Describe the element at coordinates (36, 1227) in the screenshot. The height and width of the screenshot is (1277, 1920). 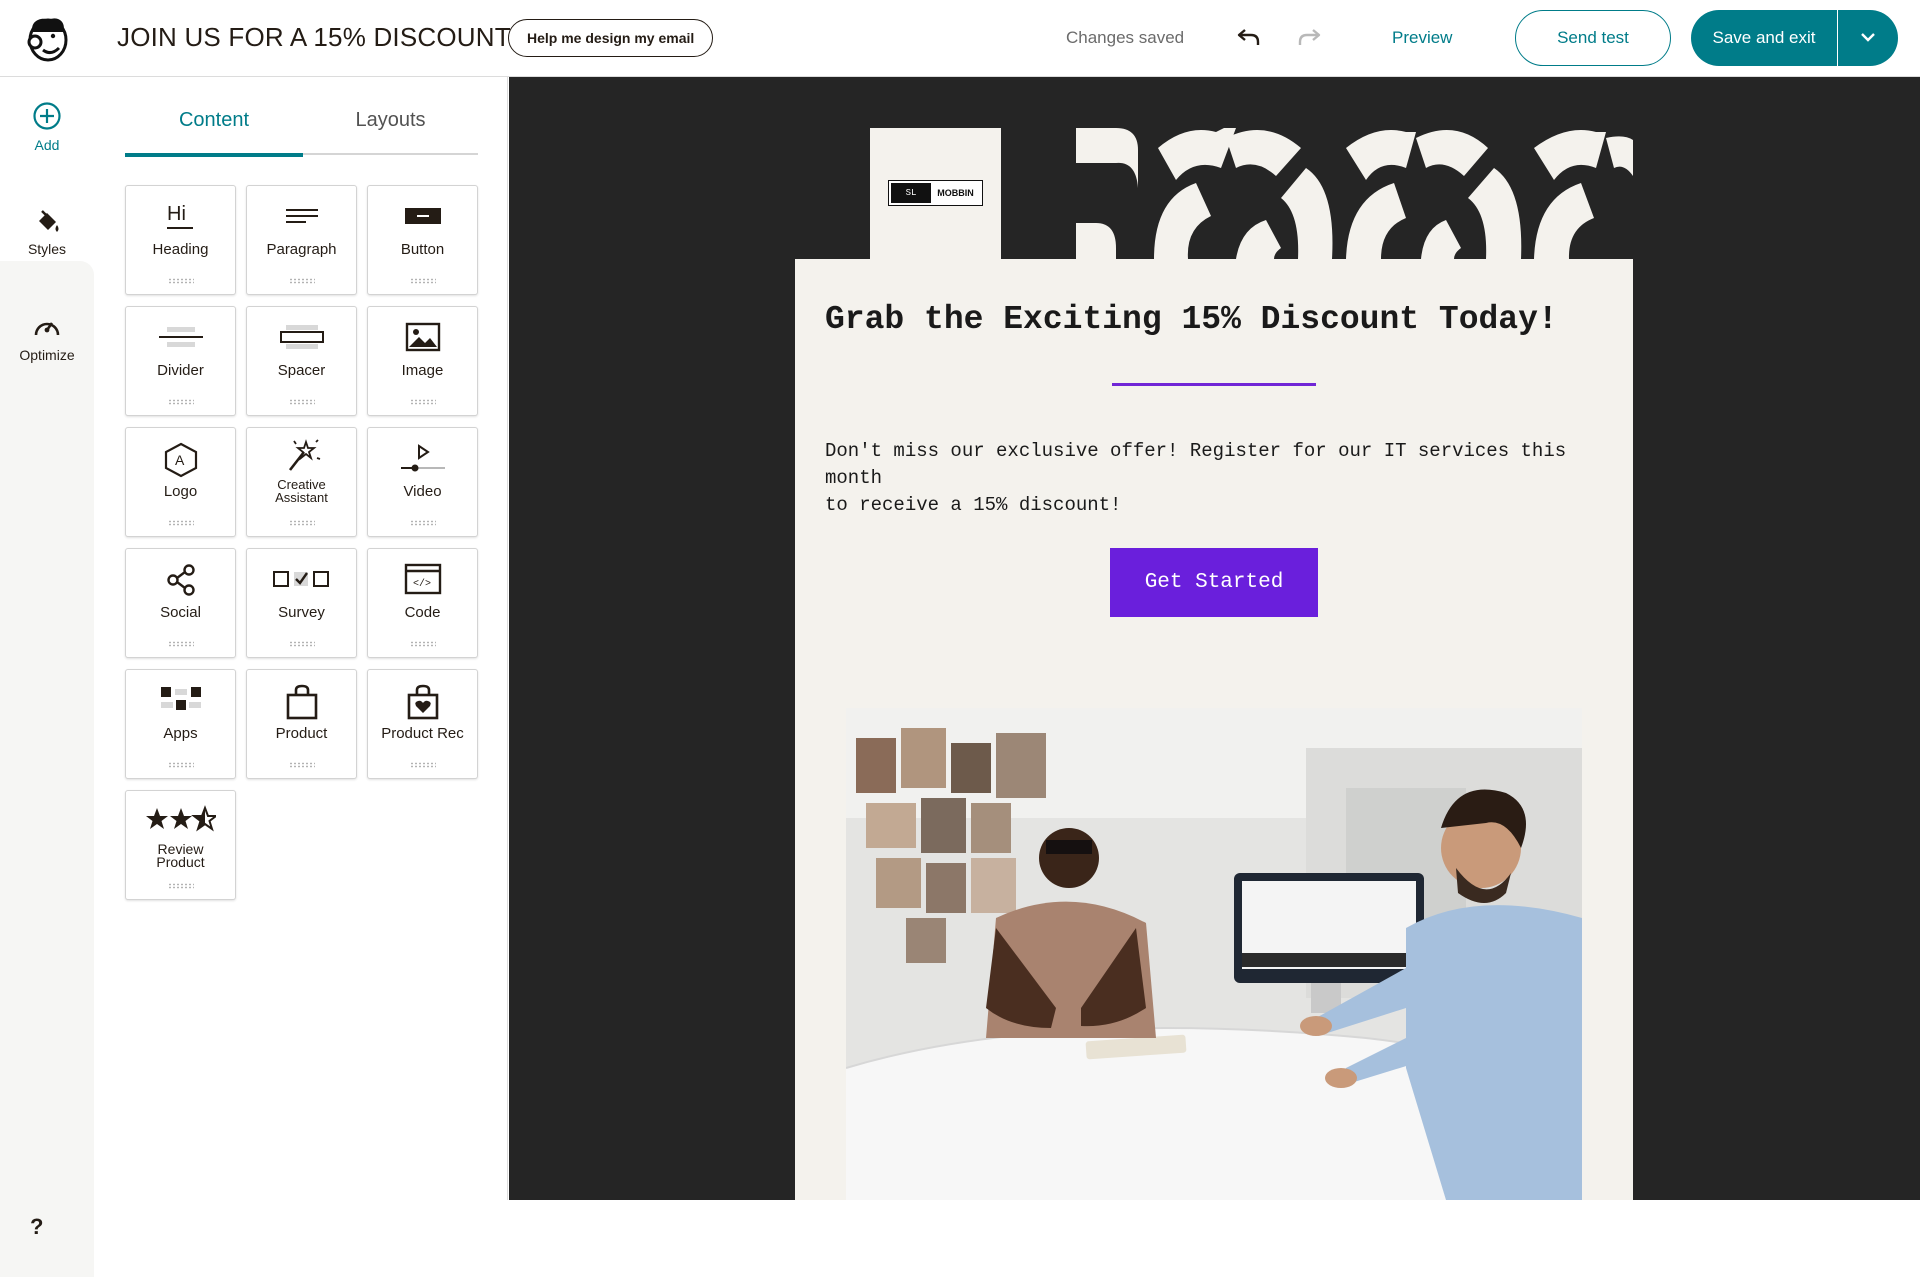
I see `help-icon: ?` at that location.